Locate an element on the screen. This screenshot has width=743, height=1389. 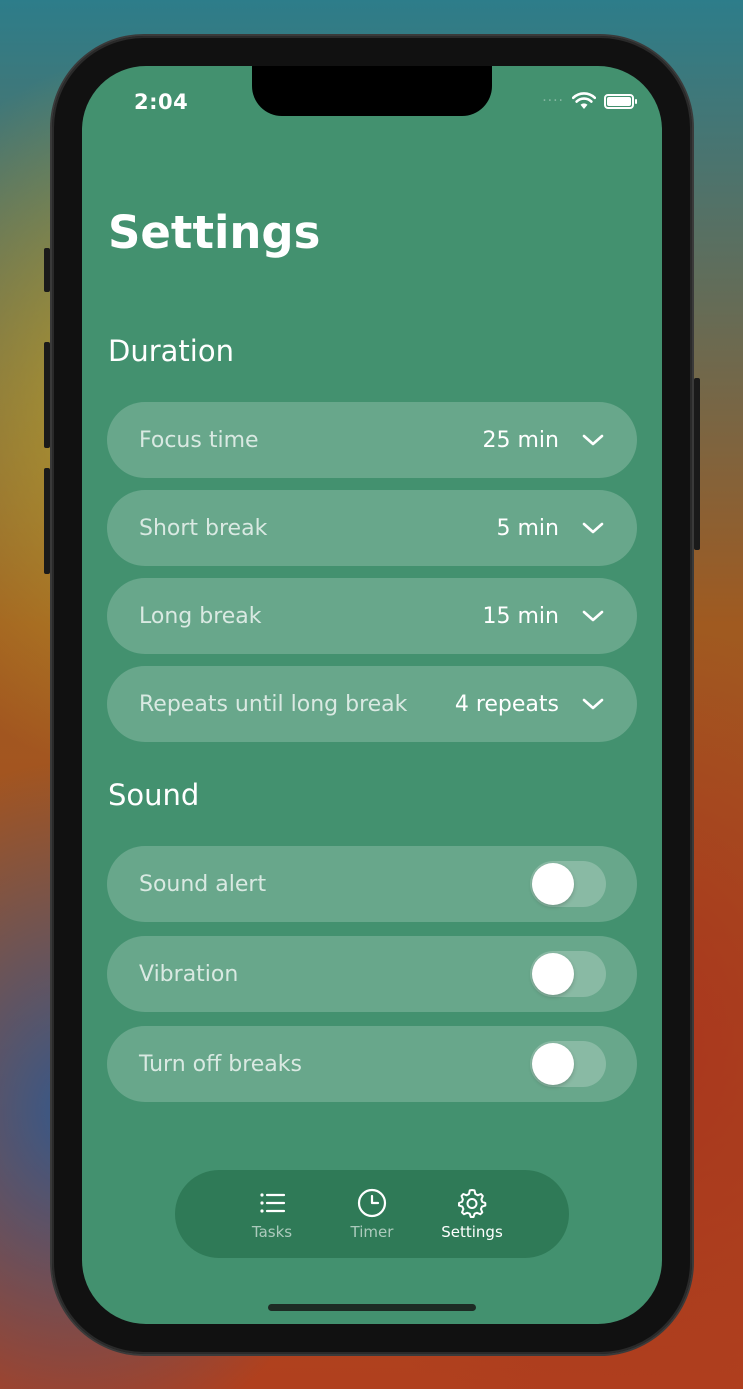
repeats-label: Repeats until long break is located at coordinates (273, 704).